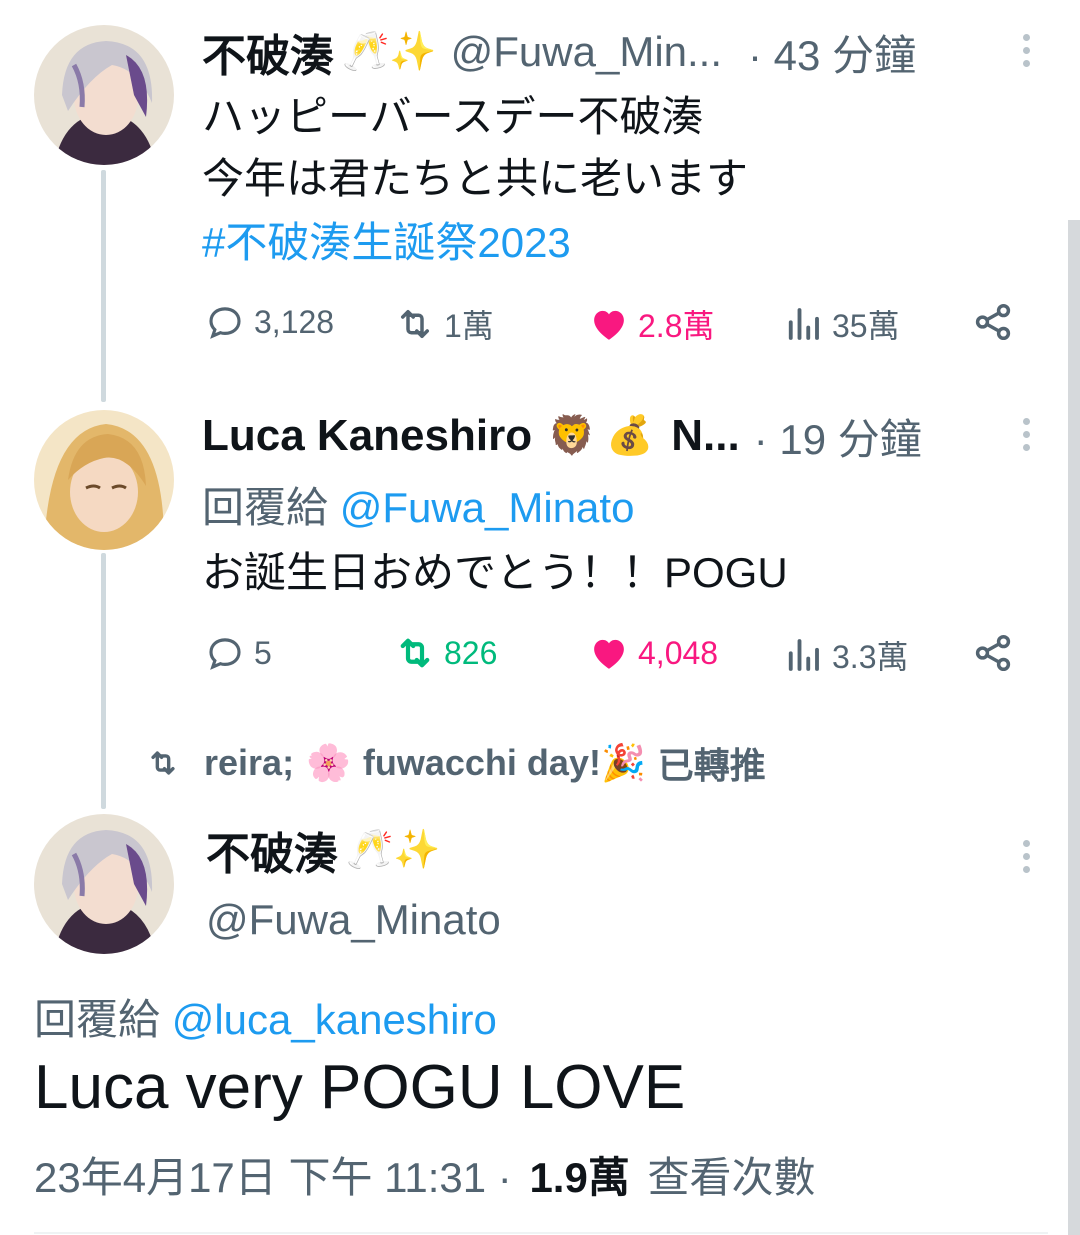 This screenshot has width=1080, height=1235. I want to click on display-name: Luca Kaneshiro, so click(367, 436).